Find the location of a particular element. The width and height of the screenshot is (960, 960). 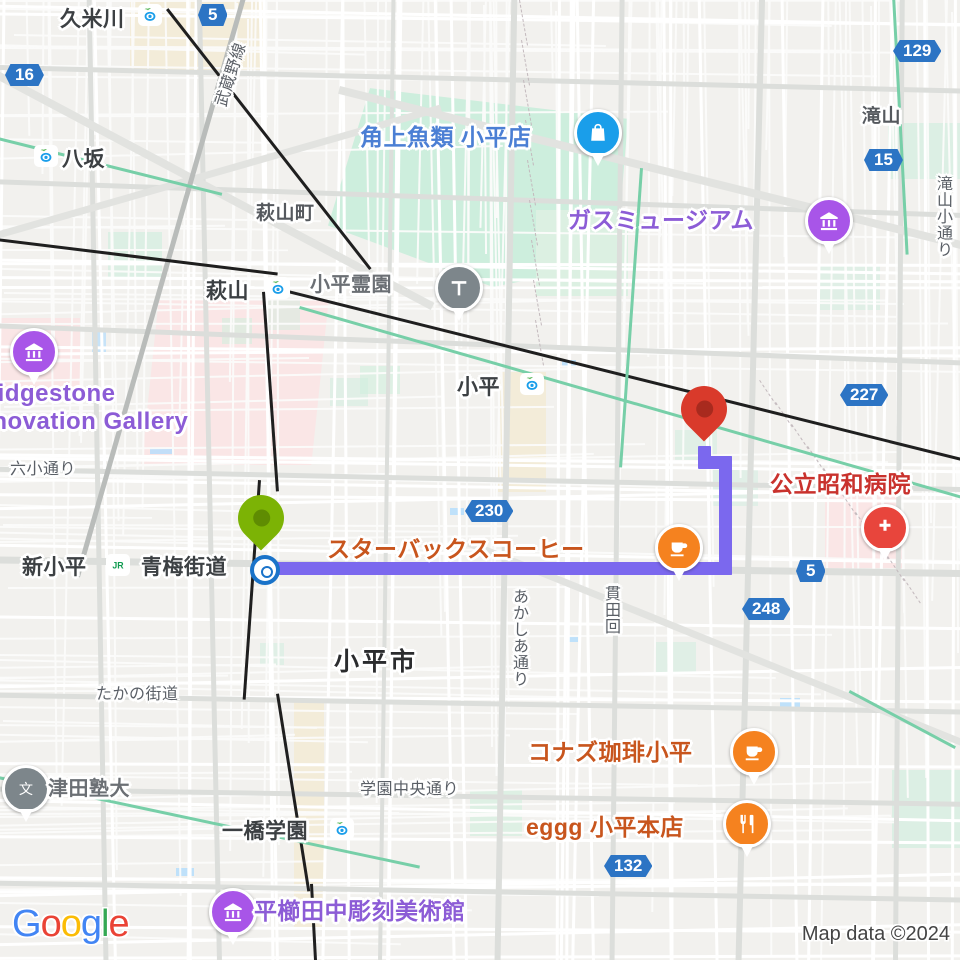

poi-label: BridgestoneInnovation Gallery is located at coordinates (94, 407).